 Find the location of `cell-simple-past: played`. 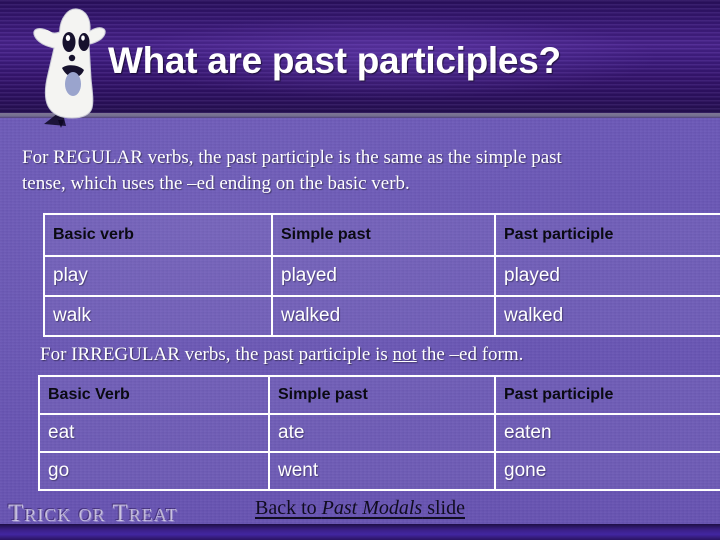

cell-simple-past: played is located at coordinates (383, 276).